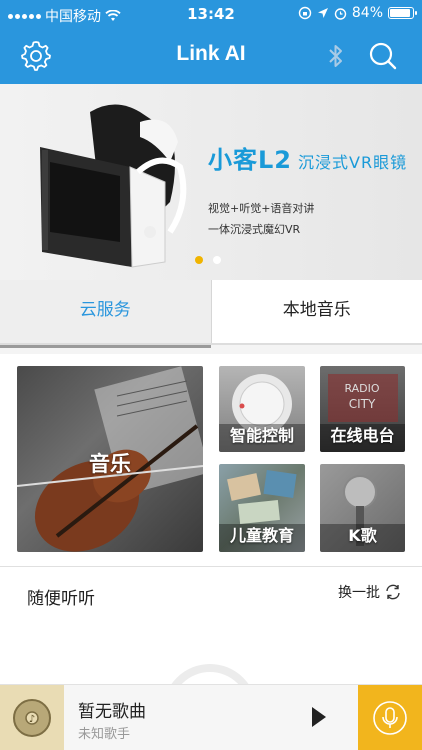 The image size is (422, 750). I want to click on category-music-label: 音乐, so click(110, 464).